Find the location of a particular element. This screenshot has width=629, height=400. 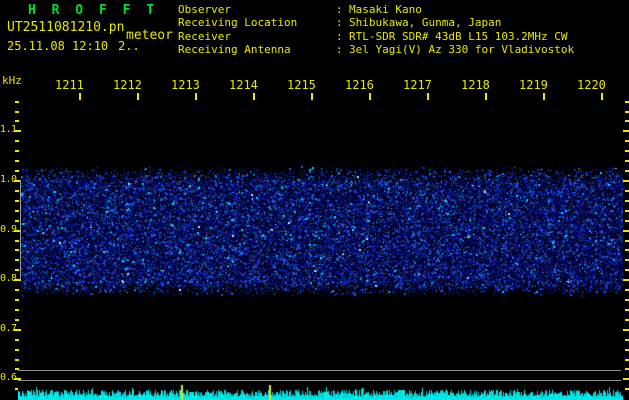

time-label: 1211 is located at coordinates (69, 85).